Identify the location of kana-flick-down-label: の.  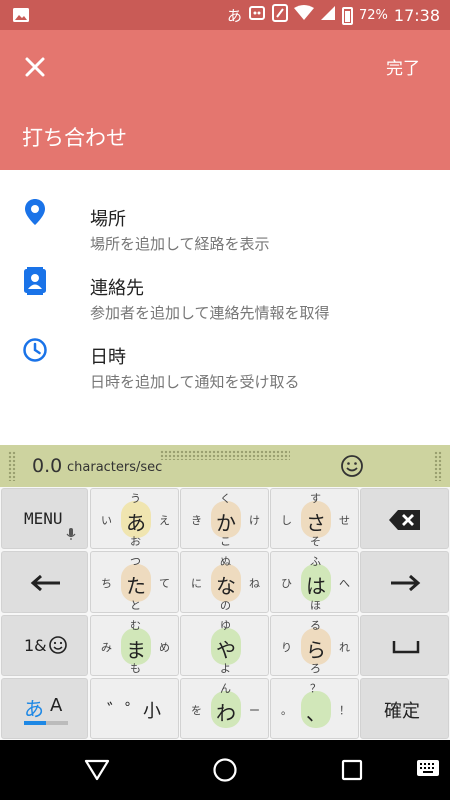
(225, 605).